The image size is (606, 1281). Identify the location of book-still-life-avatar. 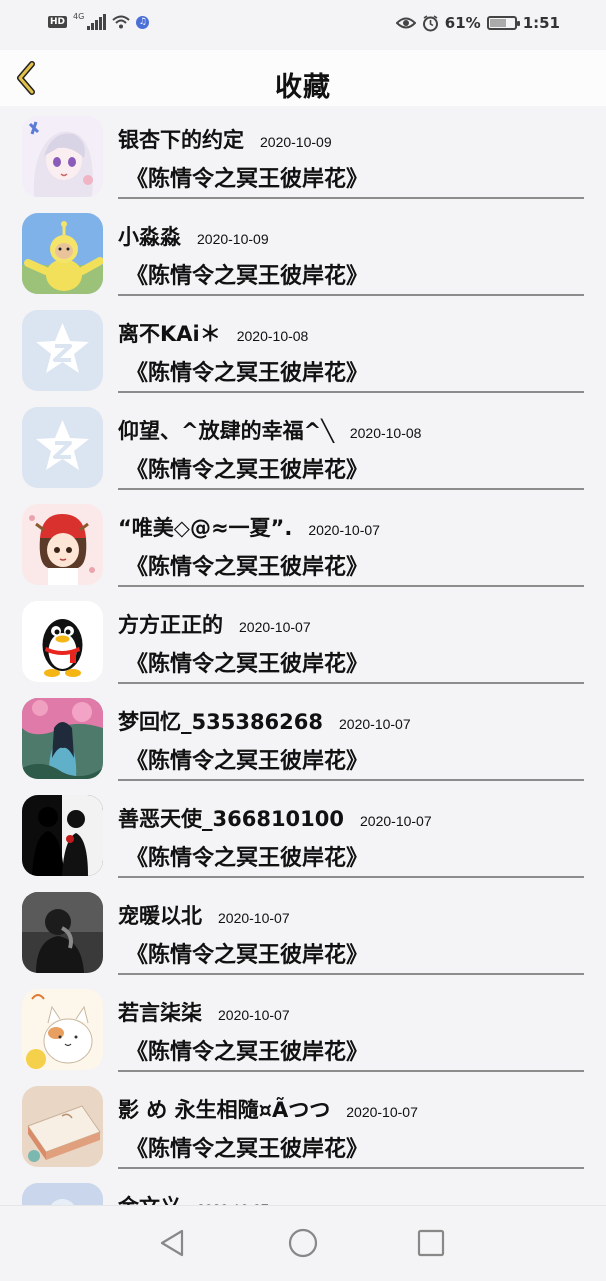
(62, 1126).